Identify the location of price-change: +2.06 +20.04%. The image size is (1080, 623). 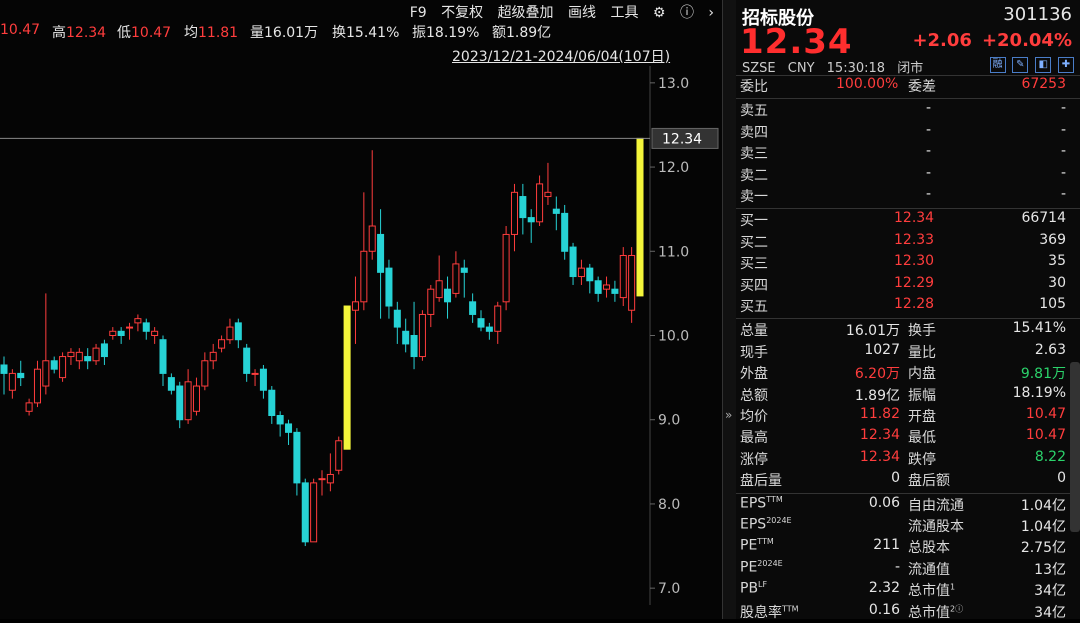
(987, 40).